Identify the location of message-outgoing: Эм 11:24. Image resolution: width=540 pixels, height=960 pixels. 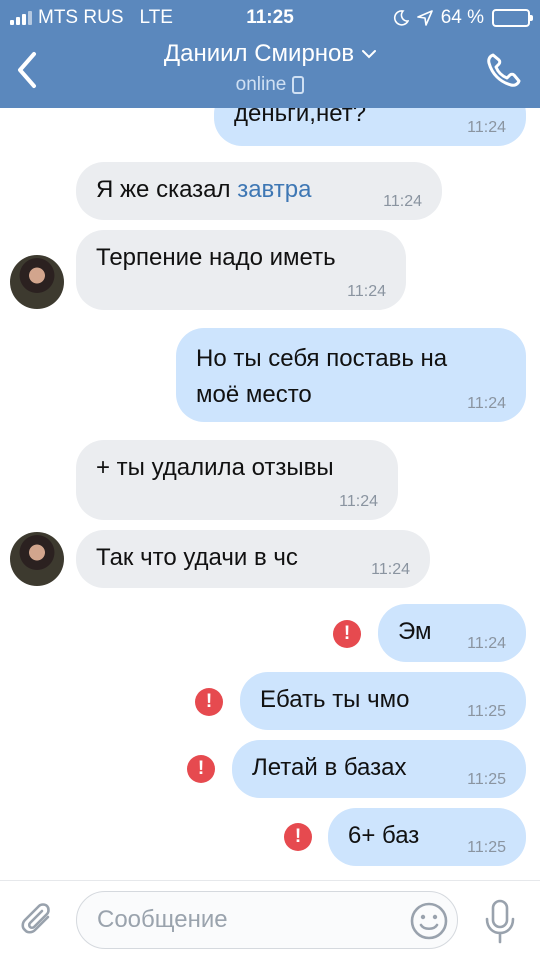
(452, 633).